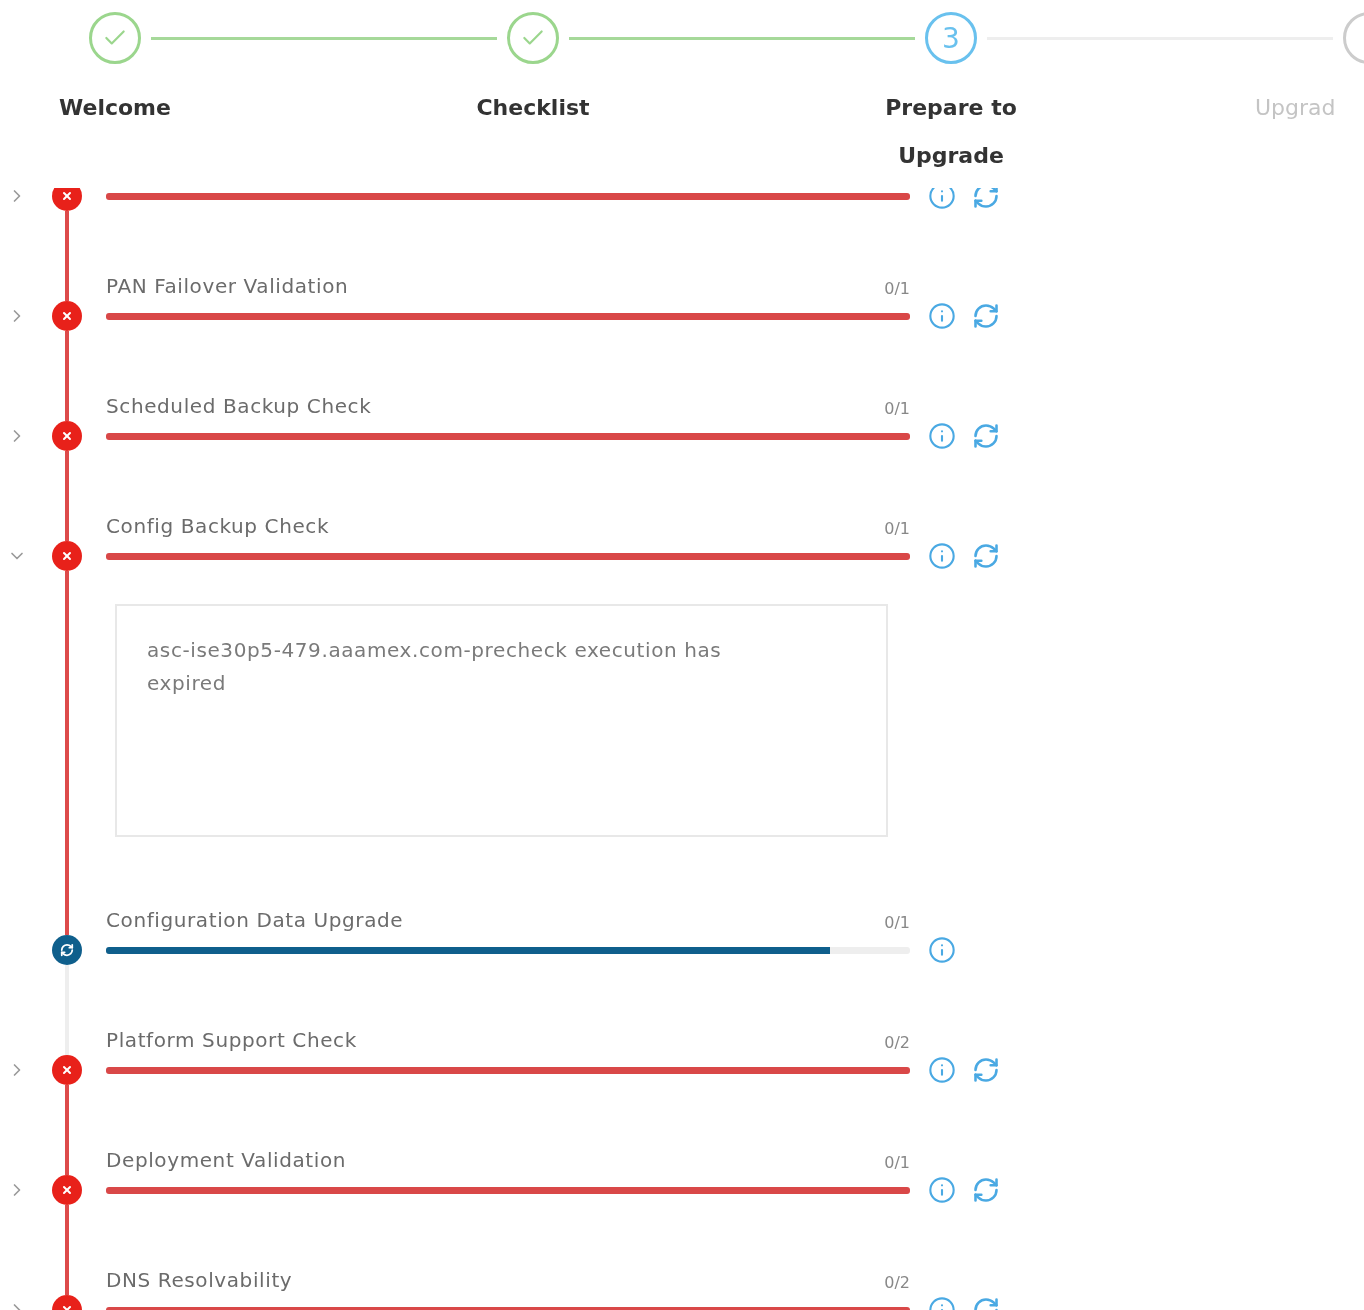 The width and height of the screenshot is (1364, 1310). I want to click on check-title: Configuration Data Upgrade, so click(255, 920).